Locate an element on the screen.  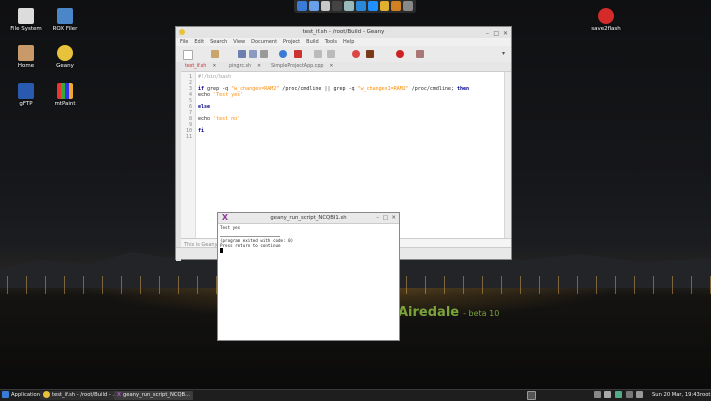
user-label: root is located at coordinates (705, 395).